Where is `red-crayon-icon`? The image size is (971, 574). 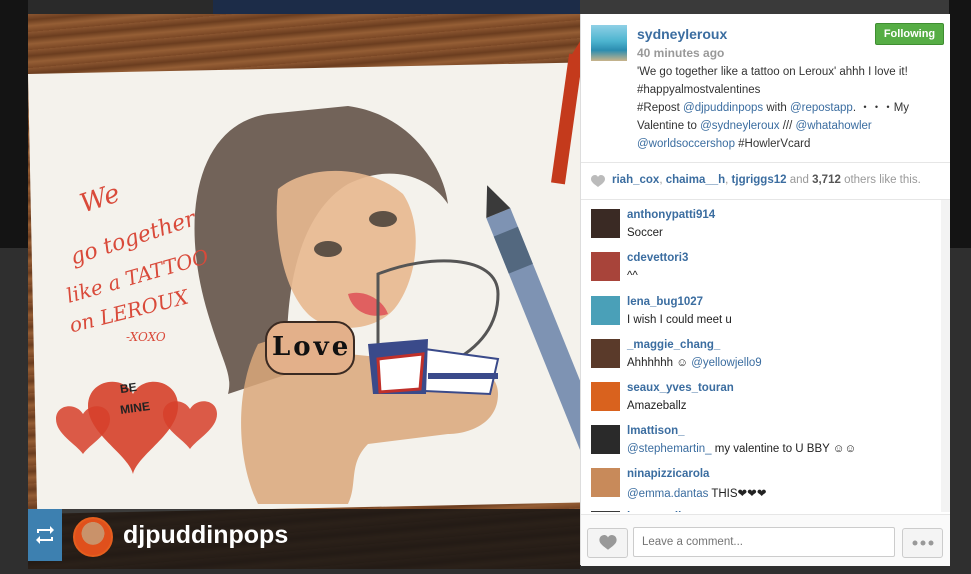
red-crayon-icon is located at coordinates (565, 111).